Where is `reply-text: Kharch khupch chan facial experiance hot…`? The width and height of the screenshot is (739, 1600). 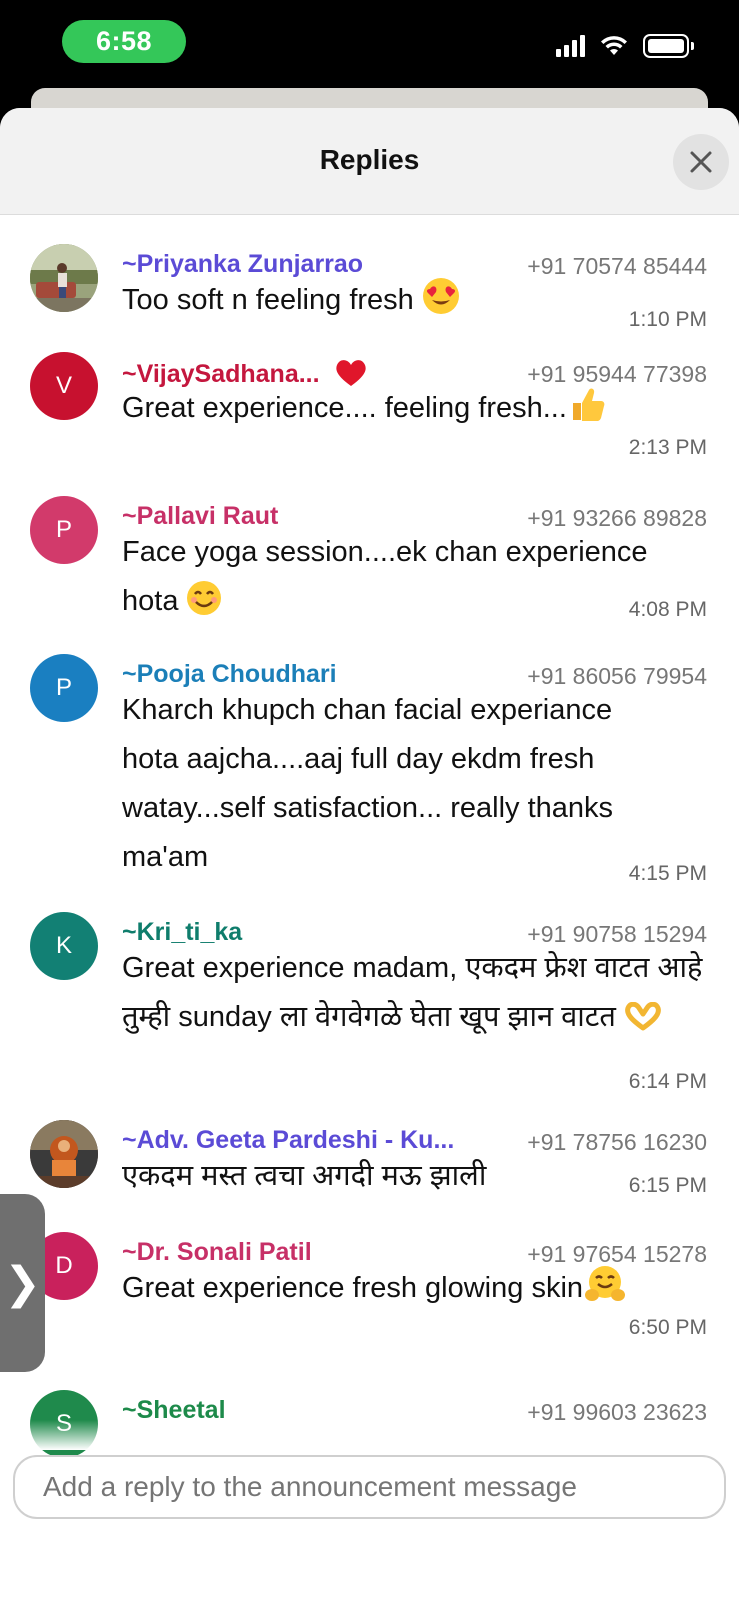 reply-text: Kharch khupch chan facial experiance hot… is located at coordinates (368, 783).